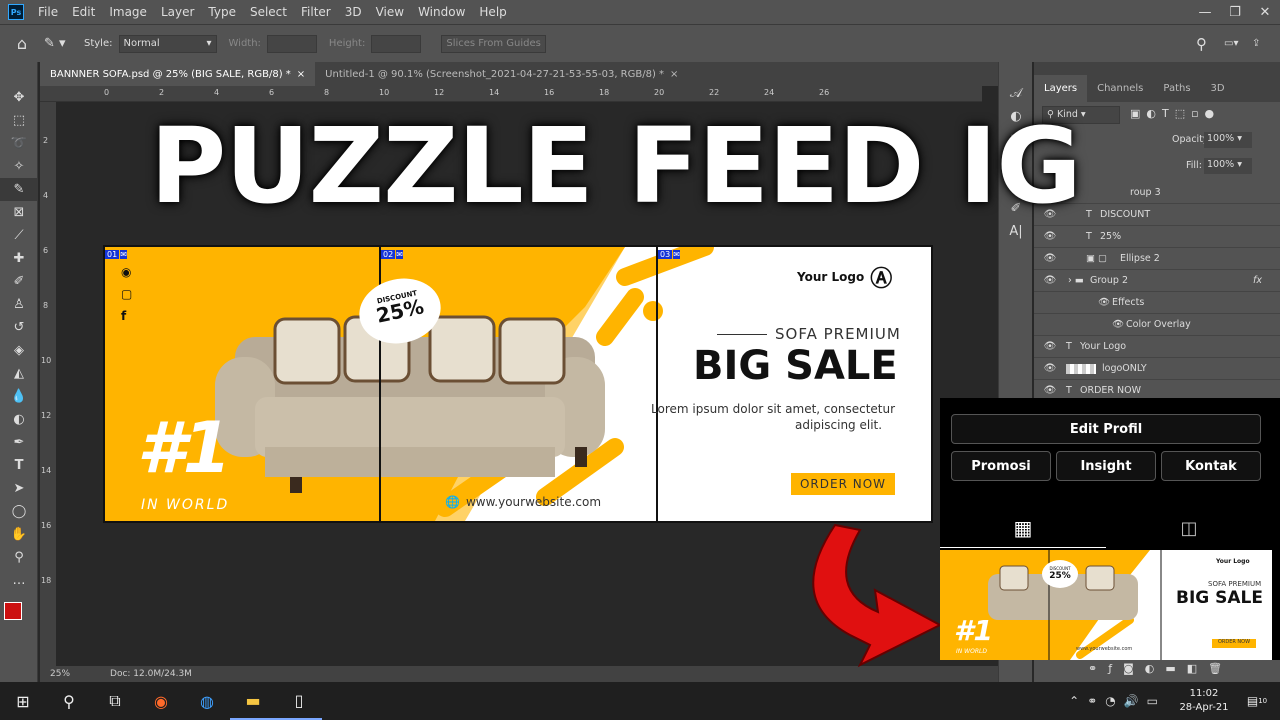 Image resolution: width=1280 pixels, height=720 pixels. Describe the element at coordinates (16, 12) in the screenshot. I see `photoshop-logo-icon: Ps` at that location.